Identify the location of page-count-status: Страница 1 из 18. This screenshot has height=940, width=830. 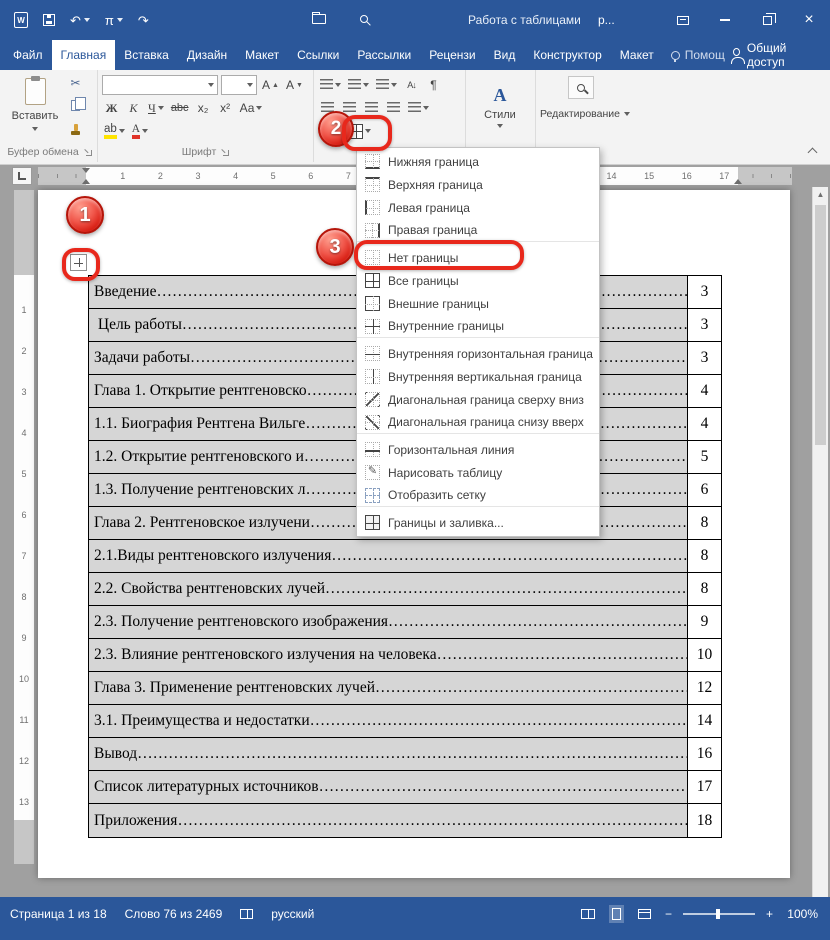
(58, 914).